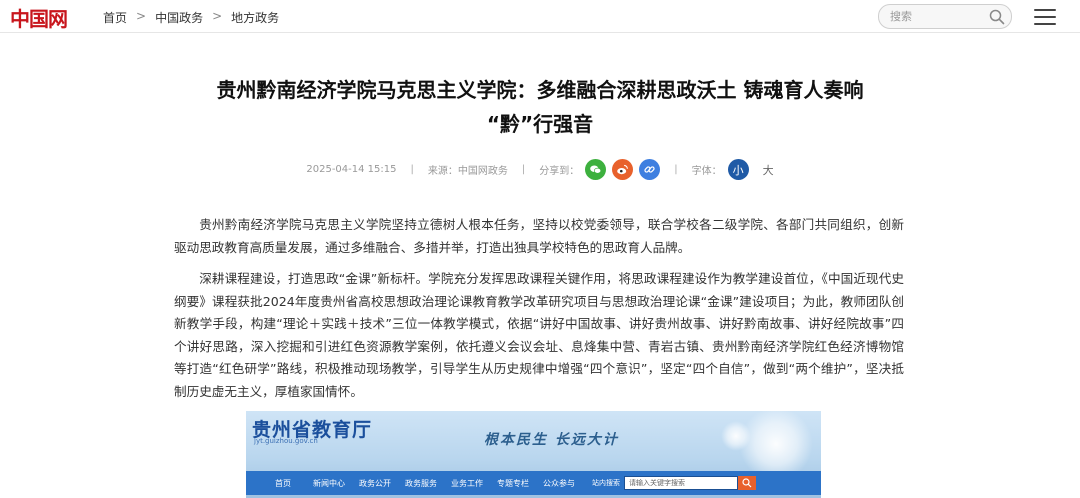 The width and height of the screenshot is (1080, 498). Describe the element at coordinates (623, 169) in the screenshot. I see `weibo-share-icon` at that location.